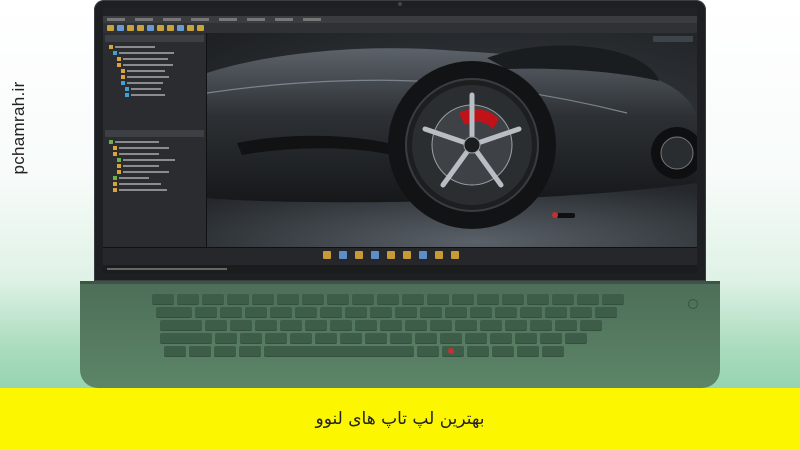 The image size is (800, 450). I want to click on watermark: pchamrah.ir, so click(19, 128).